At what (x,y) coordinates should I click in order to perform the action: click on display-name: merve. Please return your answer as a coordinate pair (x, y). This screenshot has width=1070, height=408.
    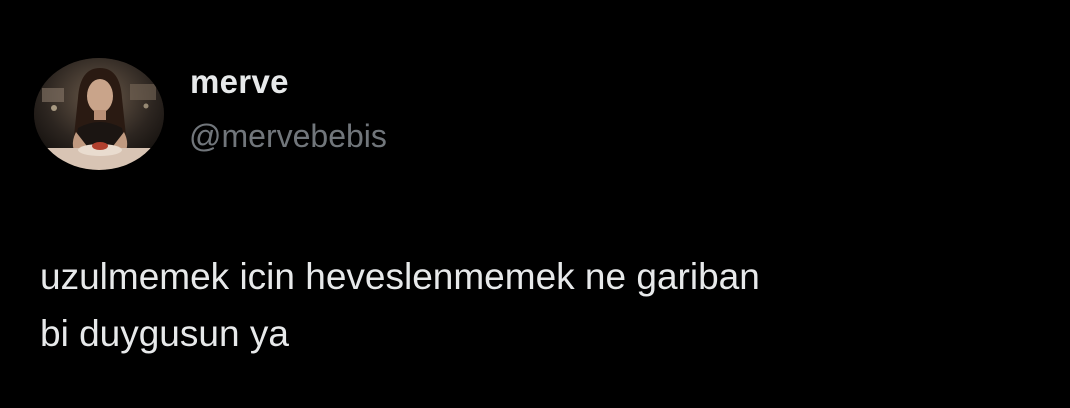
    Looking at the image, I should click on (239, 82).